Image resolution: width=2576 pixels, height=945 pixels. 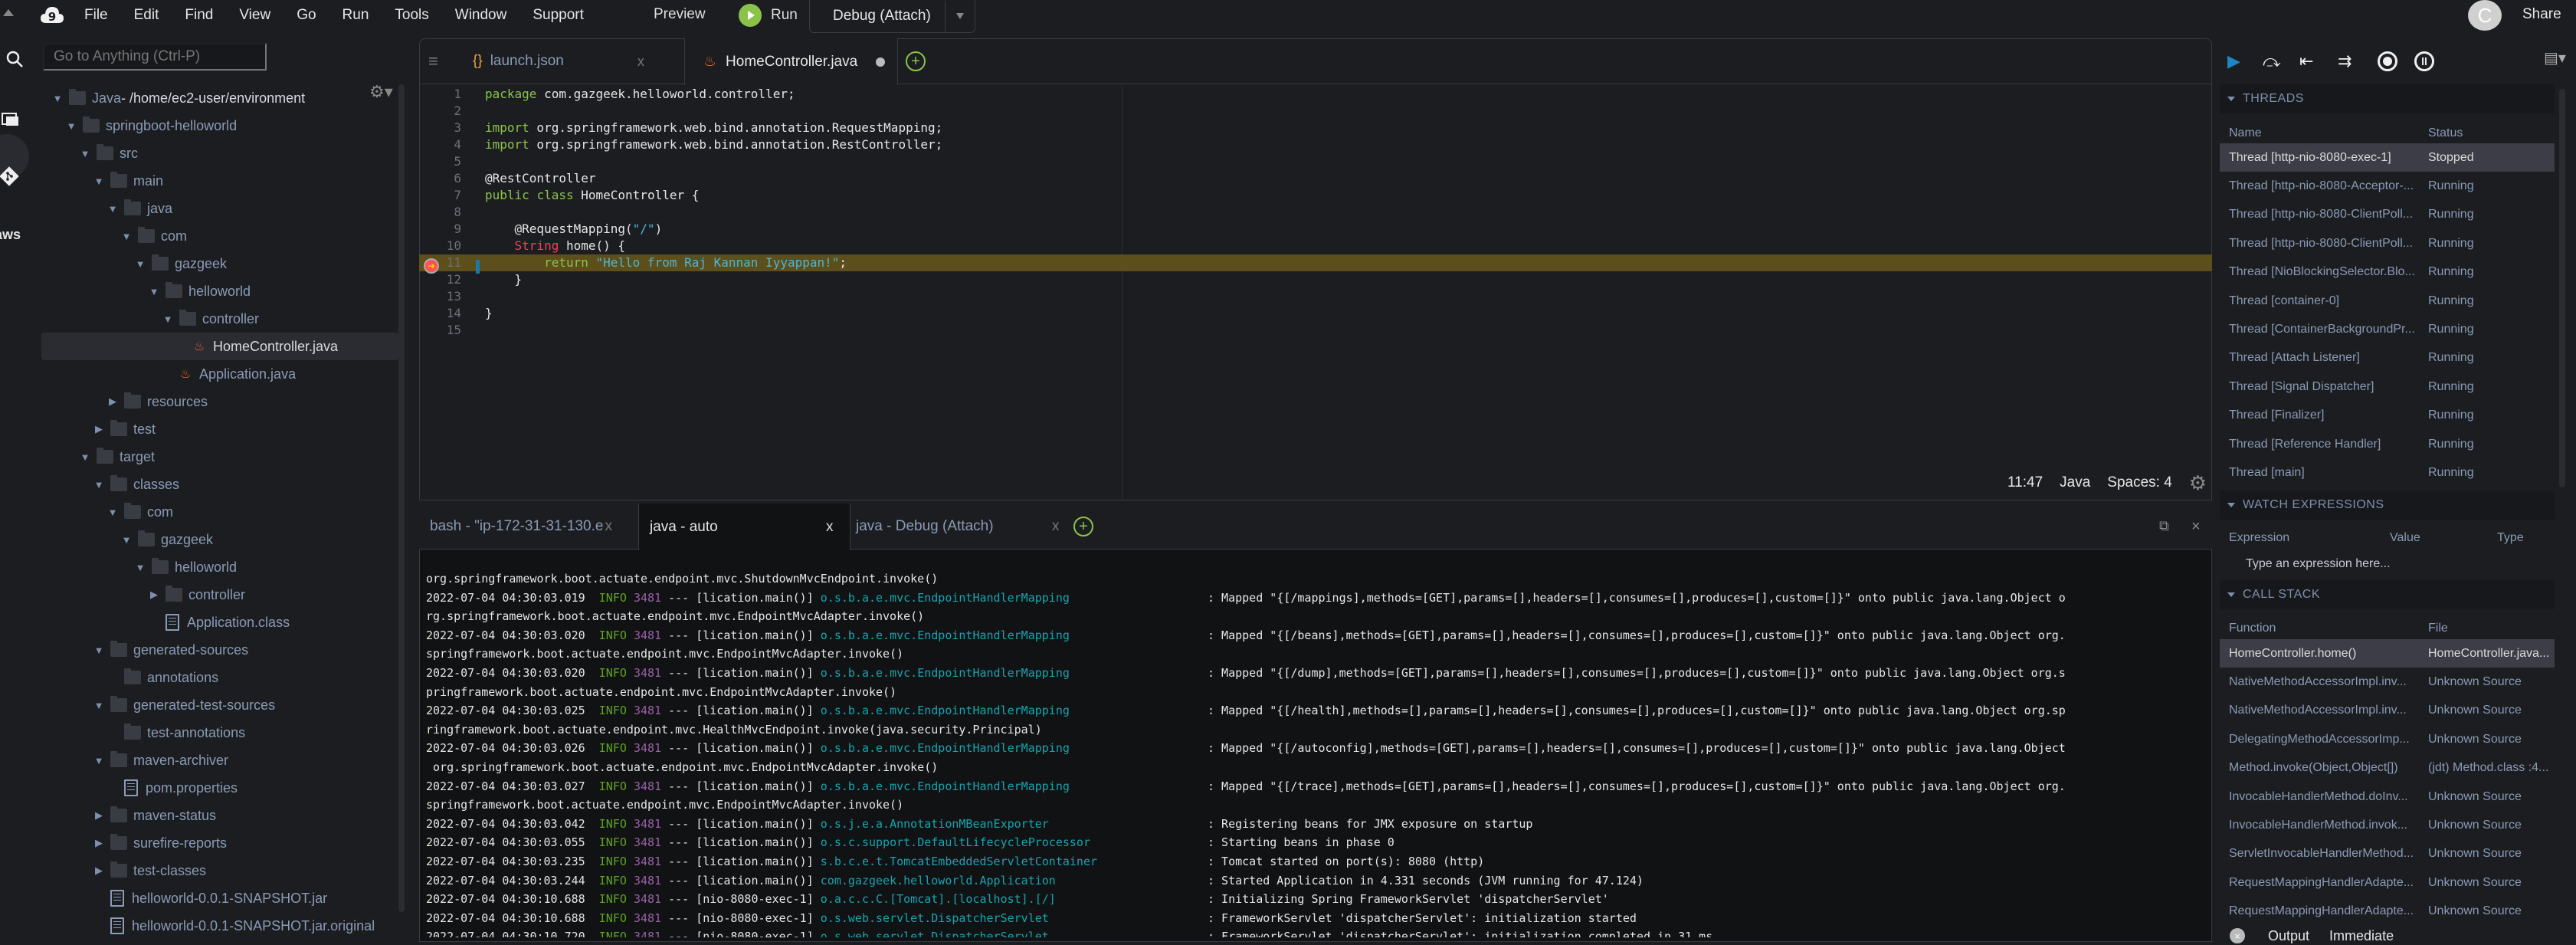 I want to click on tree-item: ▼ java, so click(x=219, y=208).